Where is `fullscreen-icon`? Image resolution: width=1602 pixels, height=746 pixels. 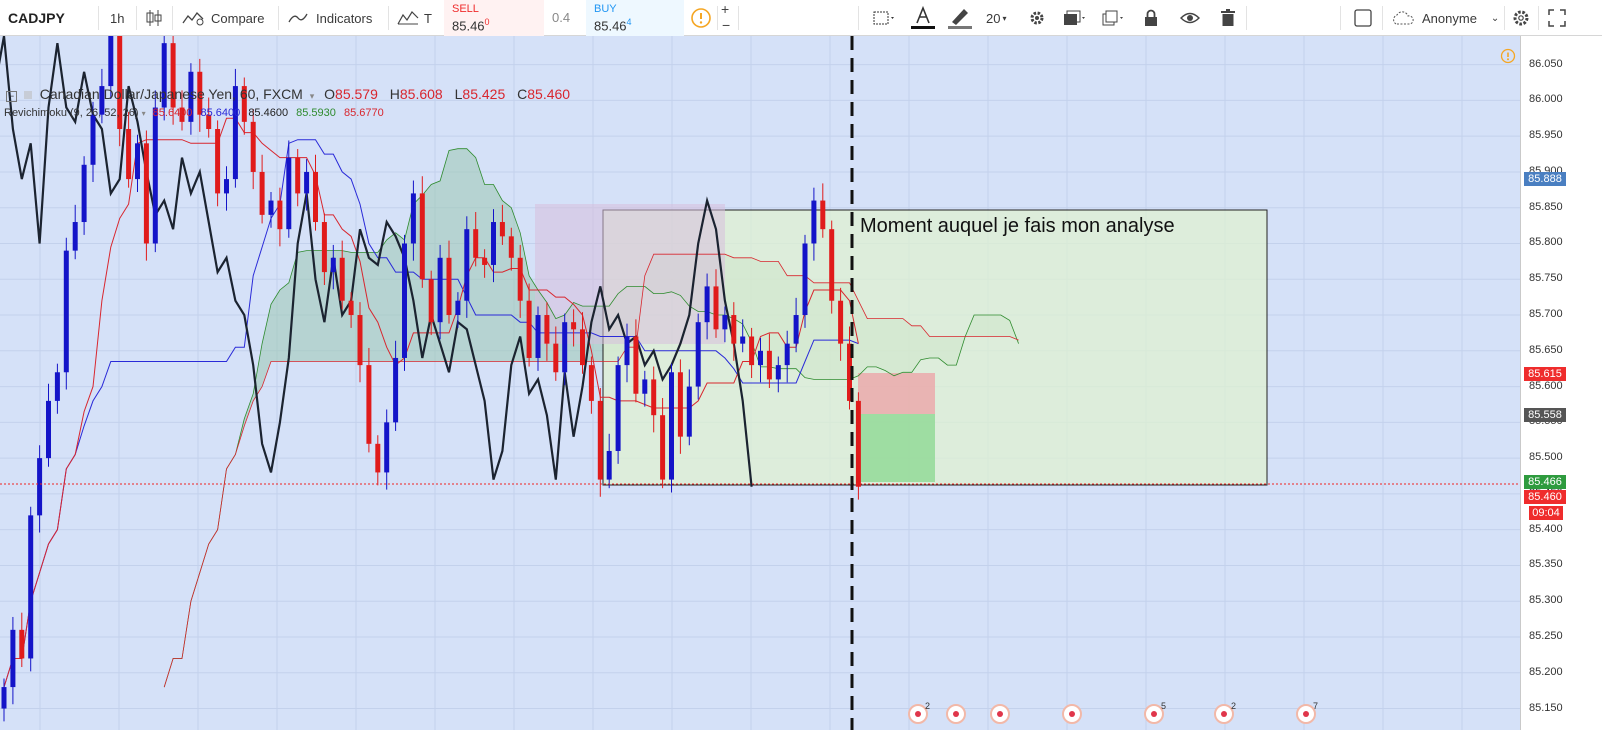
fullscreen-icon is located at coordinates (1557, 18).